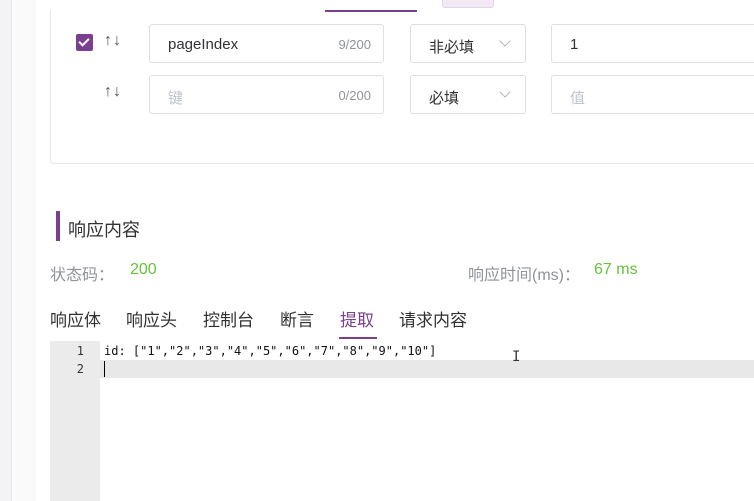 Image resolution: width=754 pixels, height=501 pixels. I want to click on active-tab-underline, so click(358, 338).